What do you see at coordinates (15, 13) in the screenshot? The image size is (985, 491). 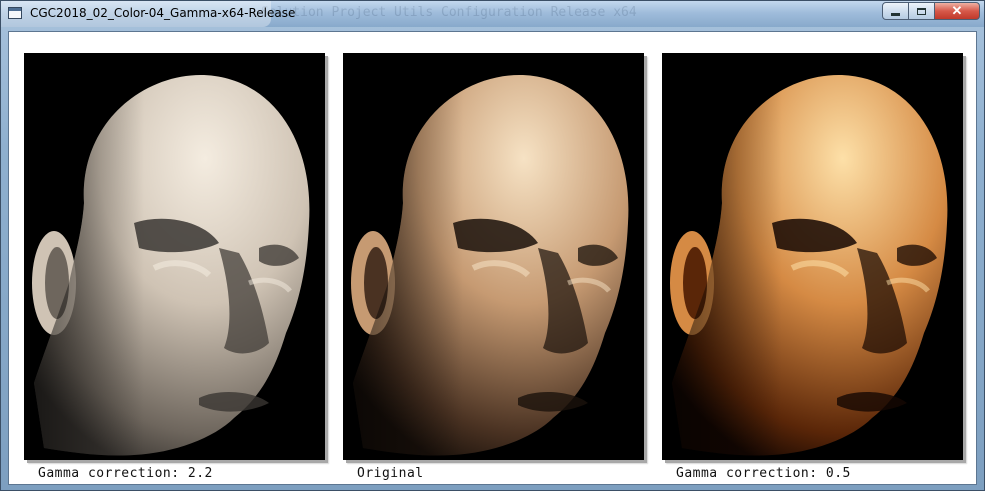 I see `app-window-icon` at bounding box center [15, 13].